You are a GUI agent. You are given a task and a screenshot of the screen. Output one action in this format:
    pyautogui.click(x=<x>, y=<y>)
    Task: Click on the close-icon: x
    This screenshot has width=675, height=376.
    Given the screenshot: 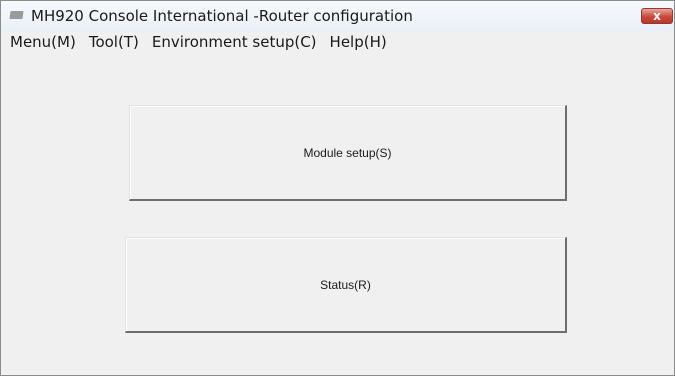 What is the action you would take?
    pyautogui.click(x=657, y=16)
    